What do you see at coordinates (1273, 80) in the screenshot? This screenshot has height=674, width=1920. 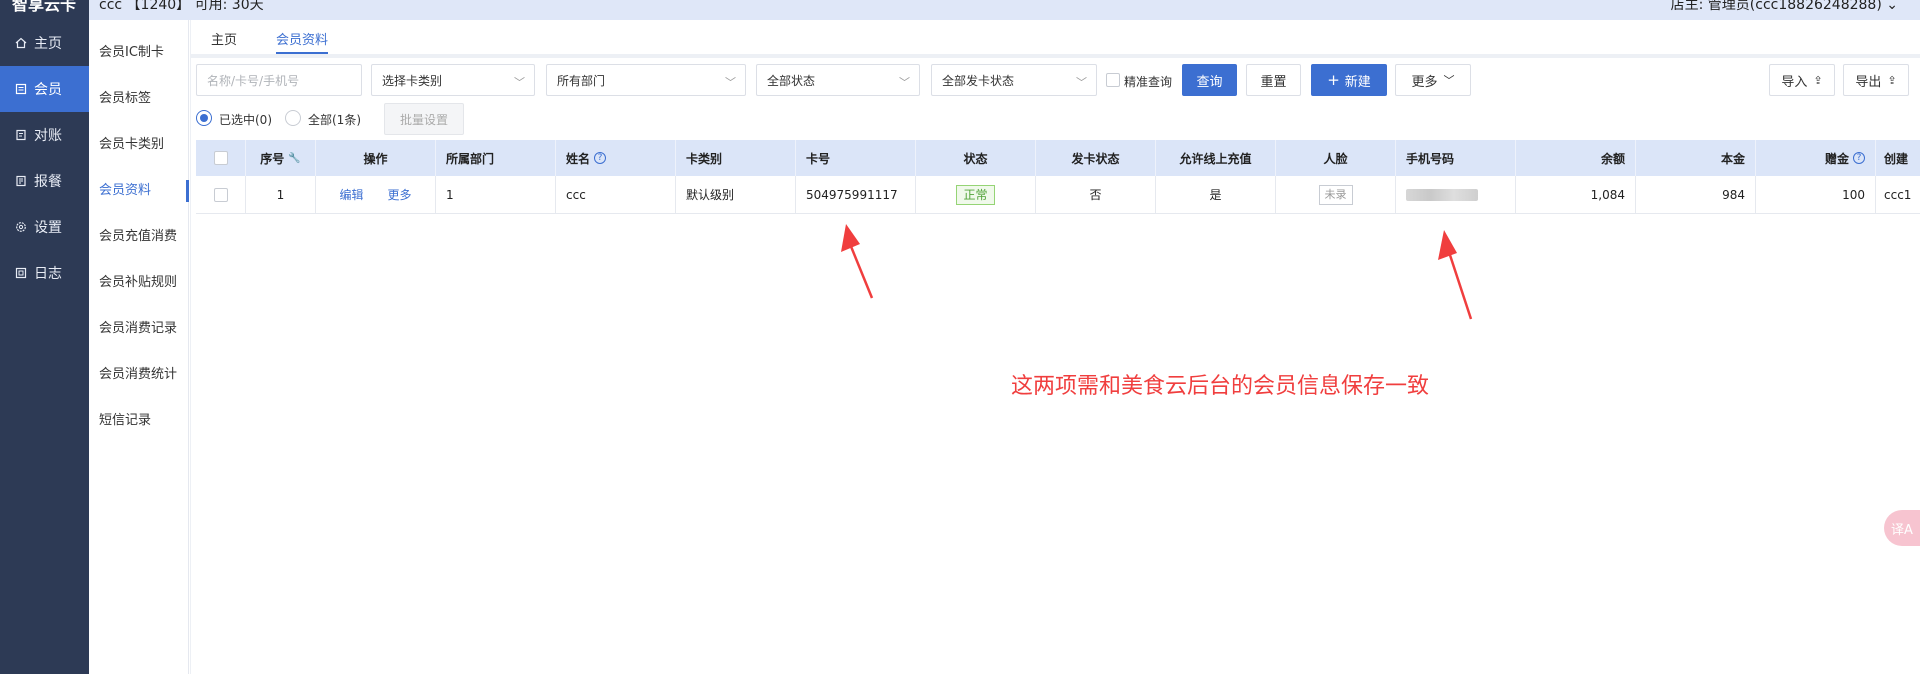 I see `reset-button: 重置` at bounding box center [1273, 80].